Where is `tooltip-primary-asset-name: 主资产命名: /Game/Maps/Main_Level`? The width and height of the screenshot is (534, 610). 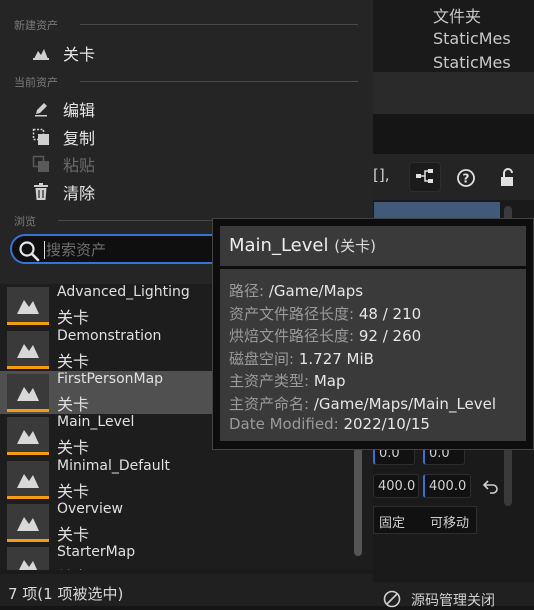 tooltip-primary-asset-name: 主资产命名: /Game/Maps/Main_Level is located at coordinates (362, 403).